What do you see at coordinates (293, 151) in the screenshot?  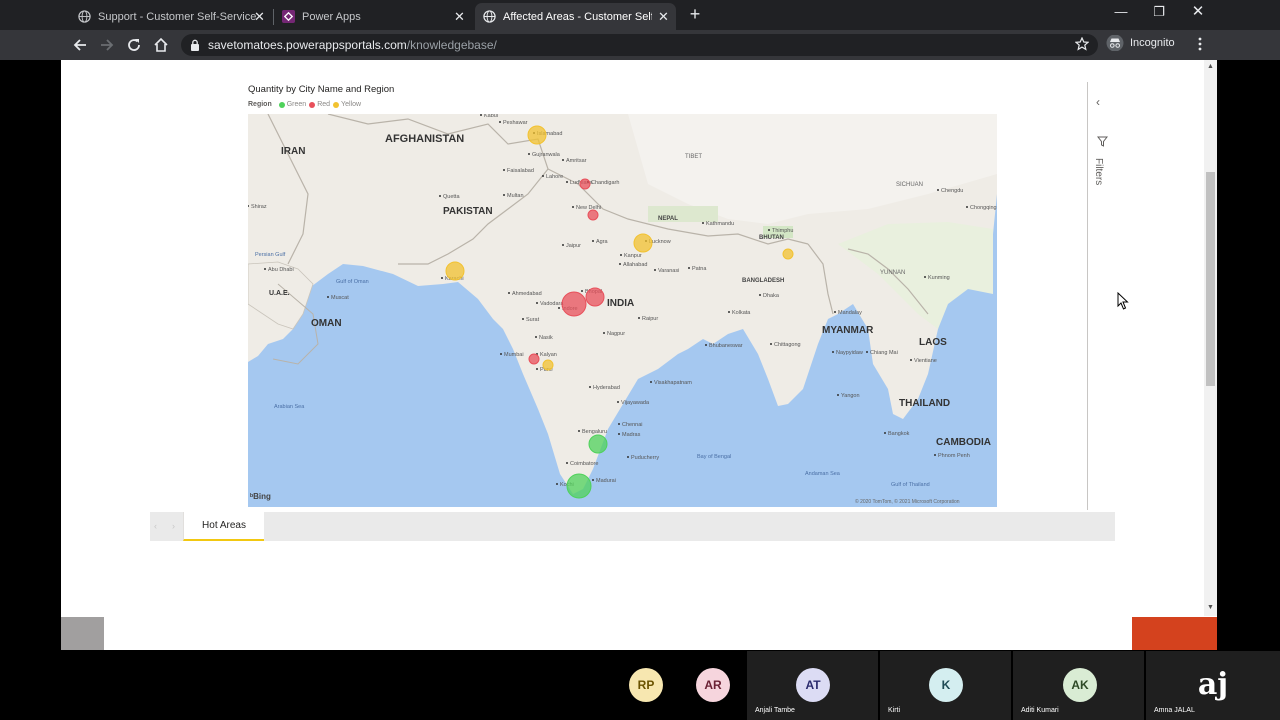 I see `label-iran: IRAN` at bounding box center [293, 151].